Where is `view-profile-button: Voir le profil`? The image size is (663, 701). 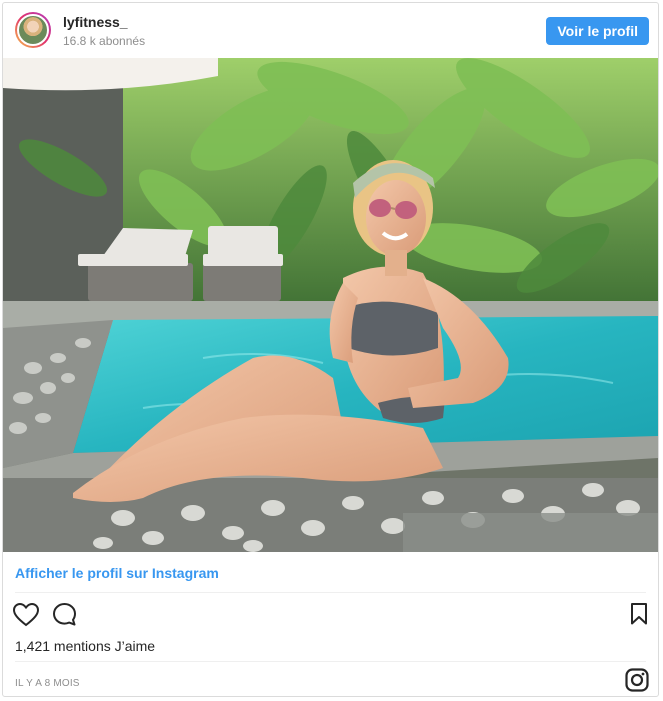
view-profile-button: Voir le profil is located at coordinates (597, 31).